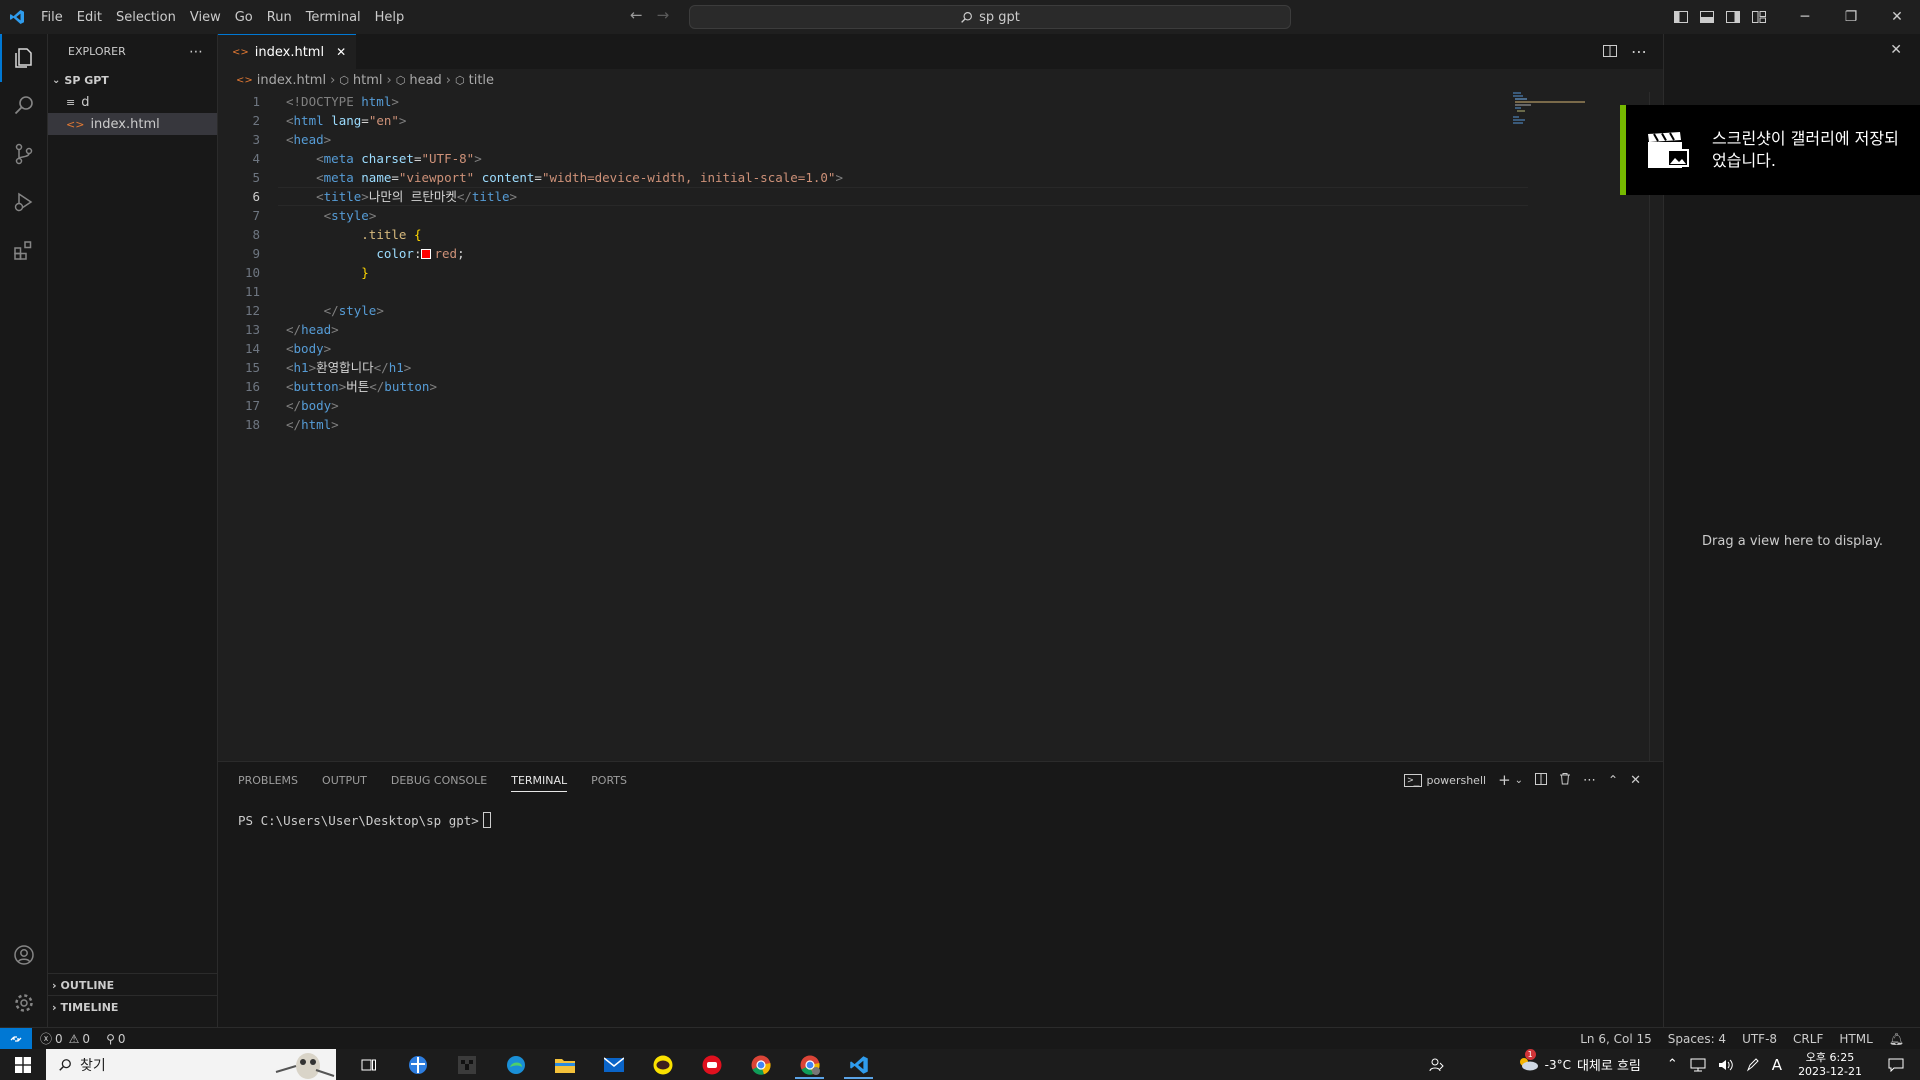  What do you see at coordinates (1558, 112) in the screenshot?
I see `minimap` at bounding box center [1558, 112].